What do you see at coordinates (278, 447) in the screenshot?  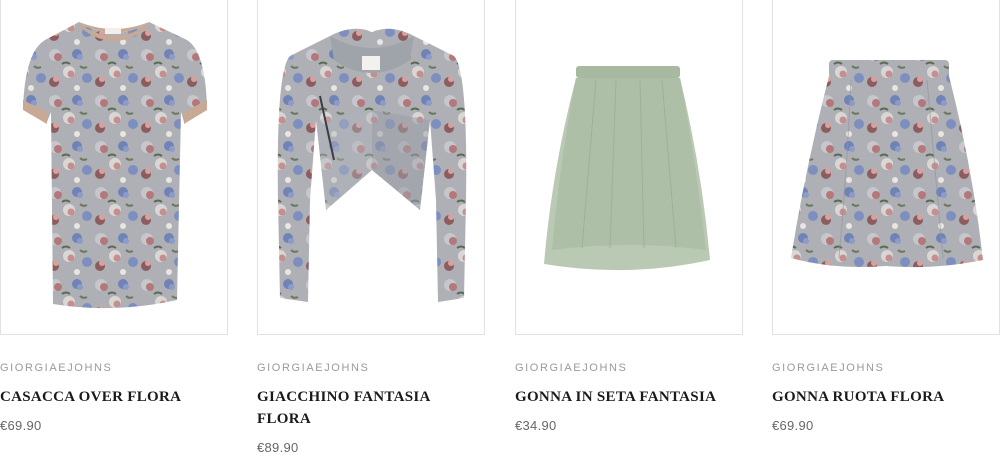 I see `product-price: €89.90` at bounding box center [278, 447].